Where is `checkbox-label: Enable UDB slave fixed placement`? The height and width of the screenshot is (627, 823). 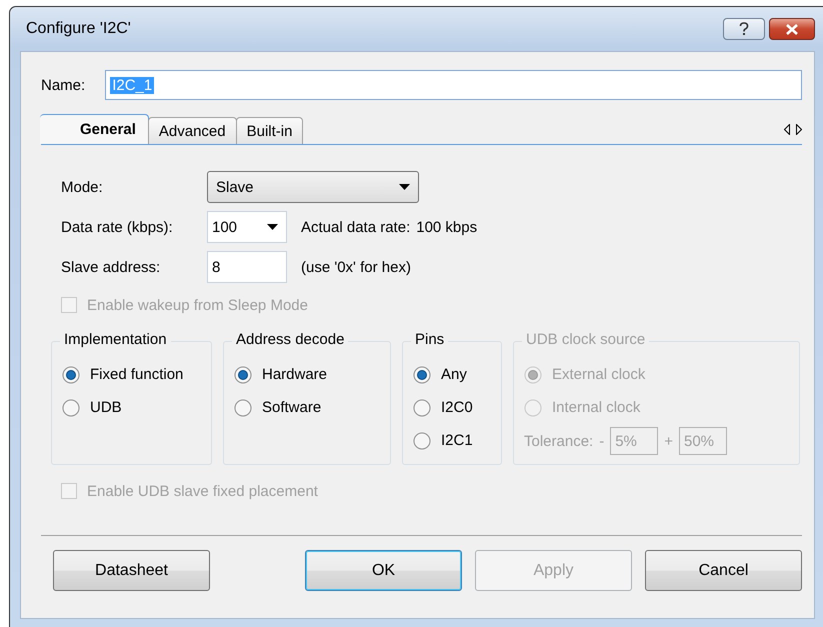 checkbox-label: Enable UDB slave fixed placement is located at coordinates (202, 491).